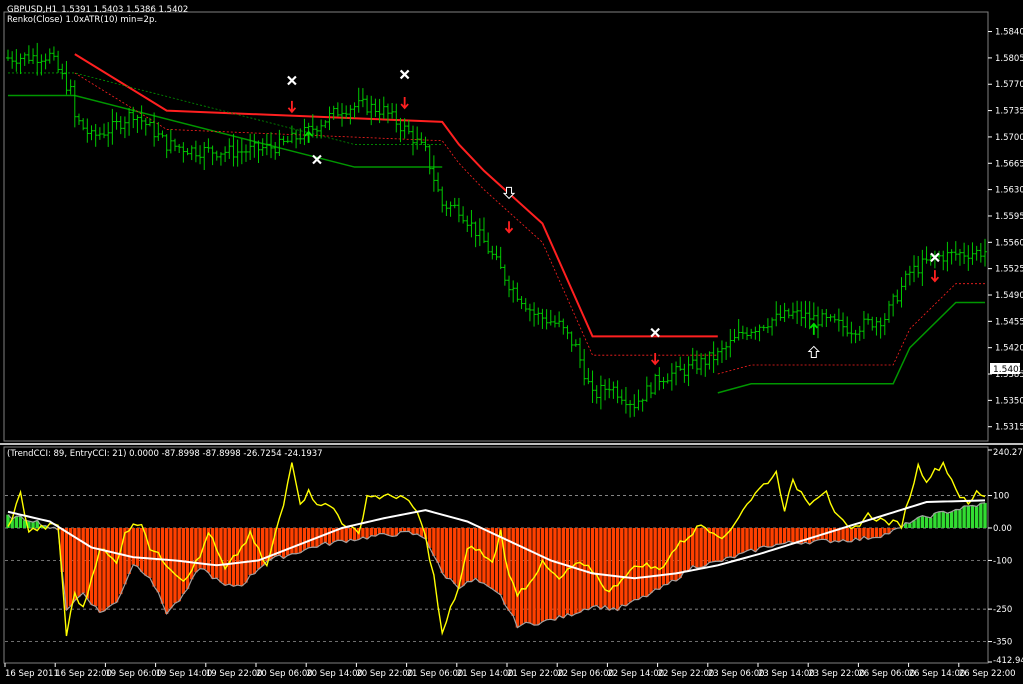 This screenshot has height=684, width=1023. What do you see at coordinates (814, 351) in the screenshot?
I see `hollow-arrow-up-icon` at bounding box center [814, 351].